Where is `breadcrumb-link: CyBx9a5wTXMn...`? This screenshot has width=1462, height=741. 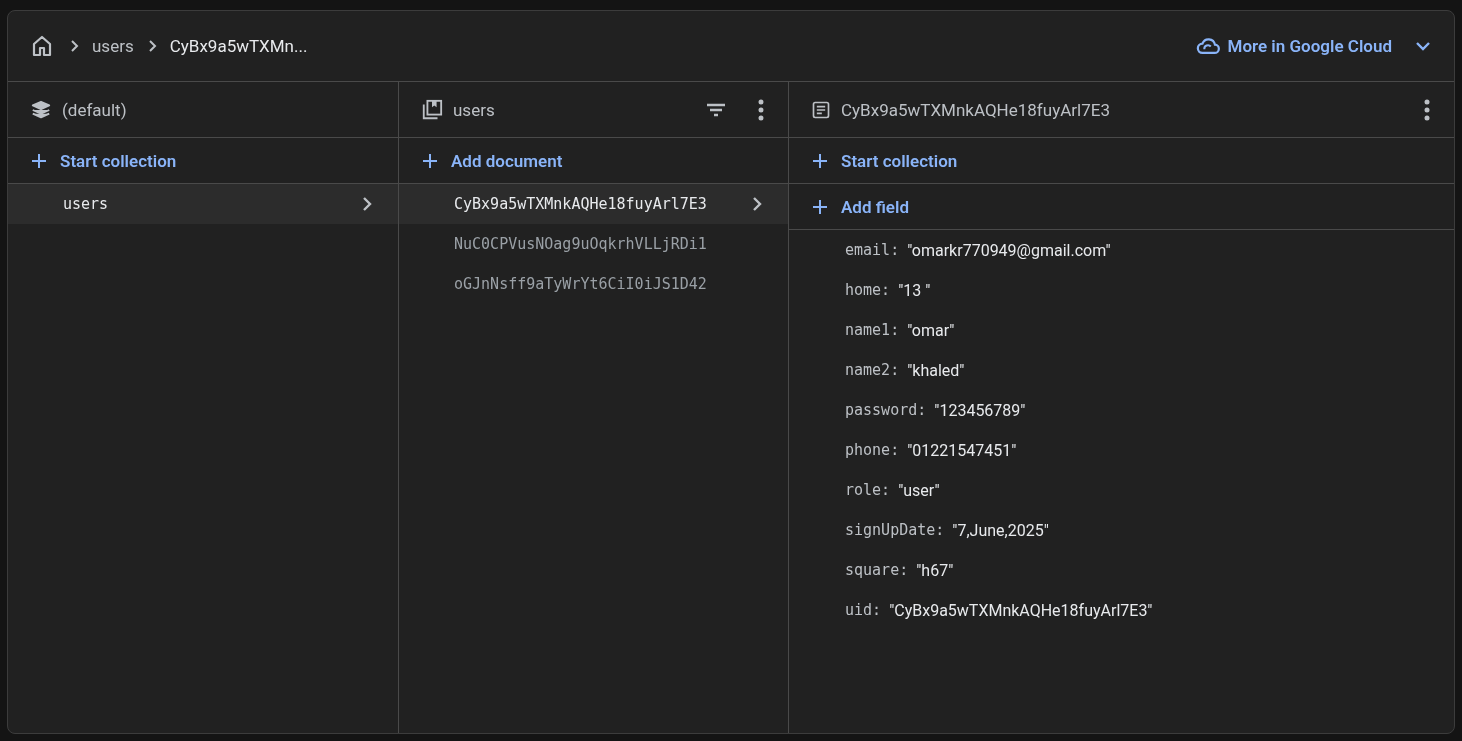
breadcrumb-link: CyBx9a5wTXMn... is located at coordinates (238, 46).